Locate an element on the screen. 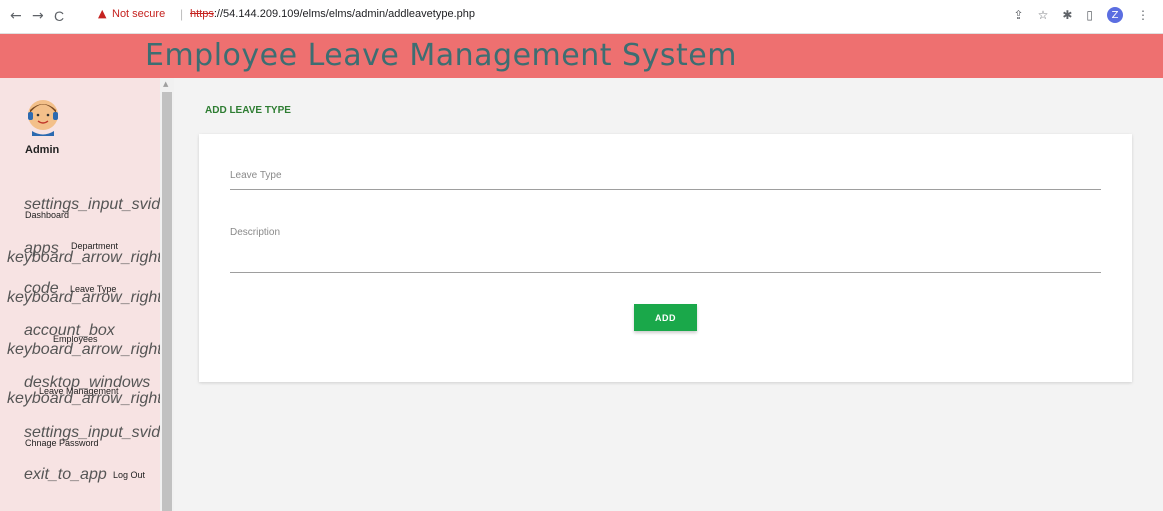 This screenshot has height=511, width=1163. share-icon: ⇪ is located at coordinates (1019, 15).